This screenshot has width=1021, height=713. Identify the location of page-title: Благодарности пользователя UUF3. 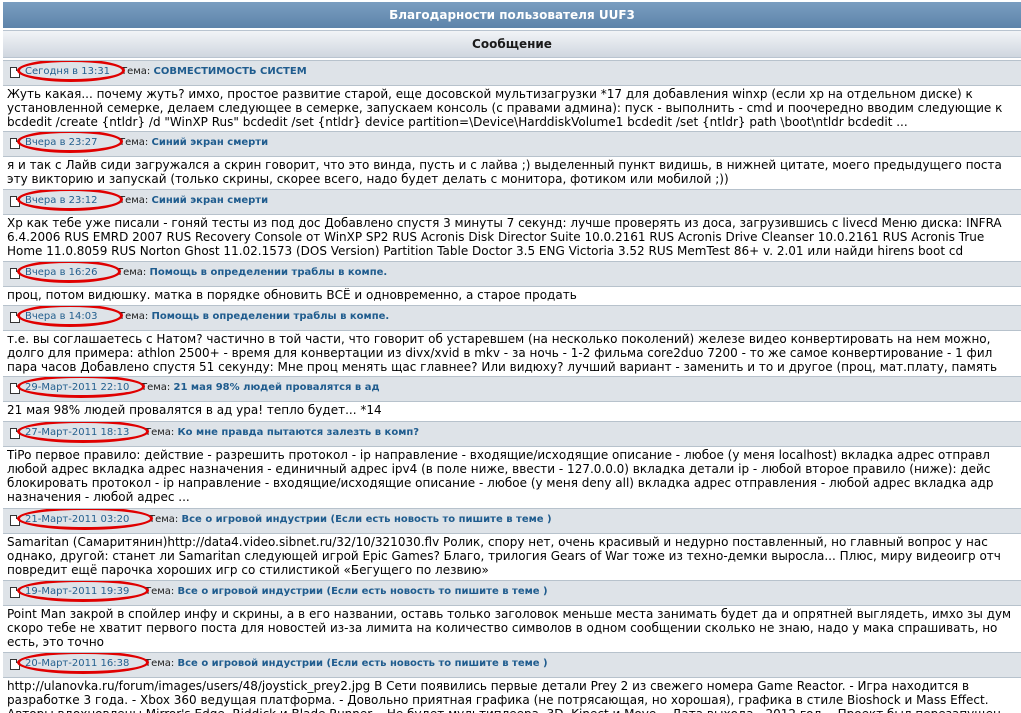
(512, 15).